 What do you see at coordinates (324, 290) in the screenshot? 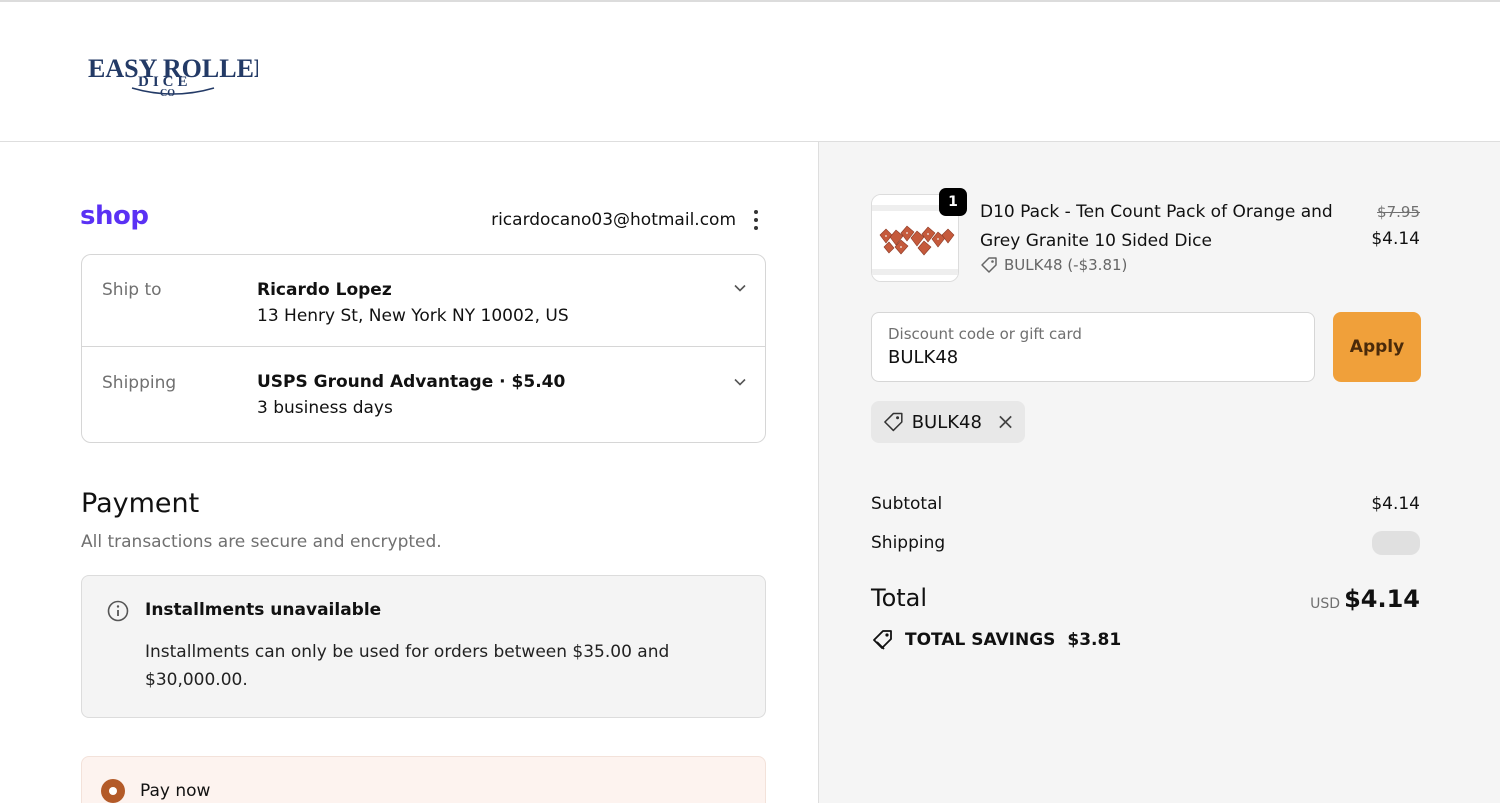
I see `ship-to-name: Ricardo Lopez` at bounding box center [324, 290].